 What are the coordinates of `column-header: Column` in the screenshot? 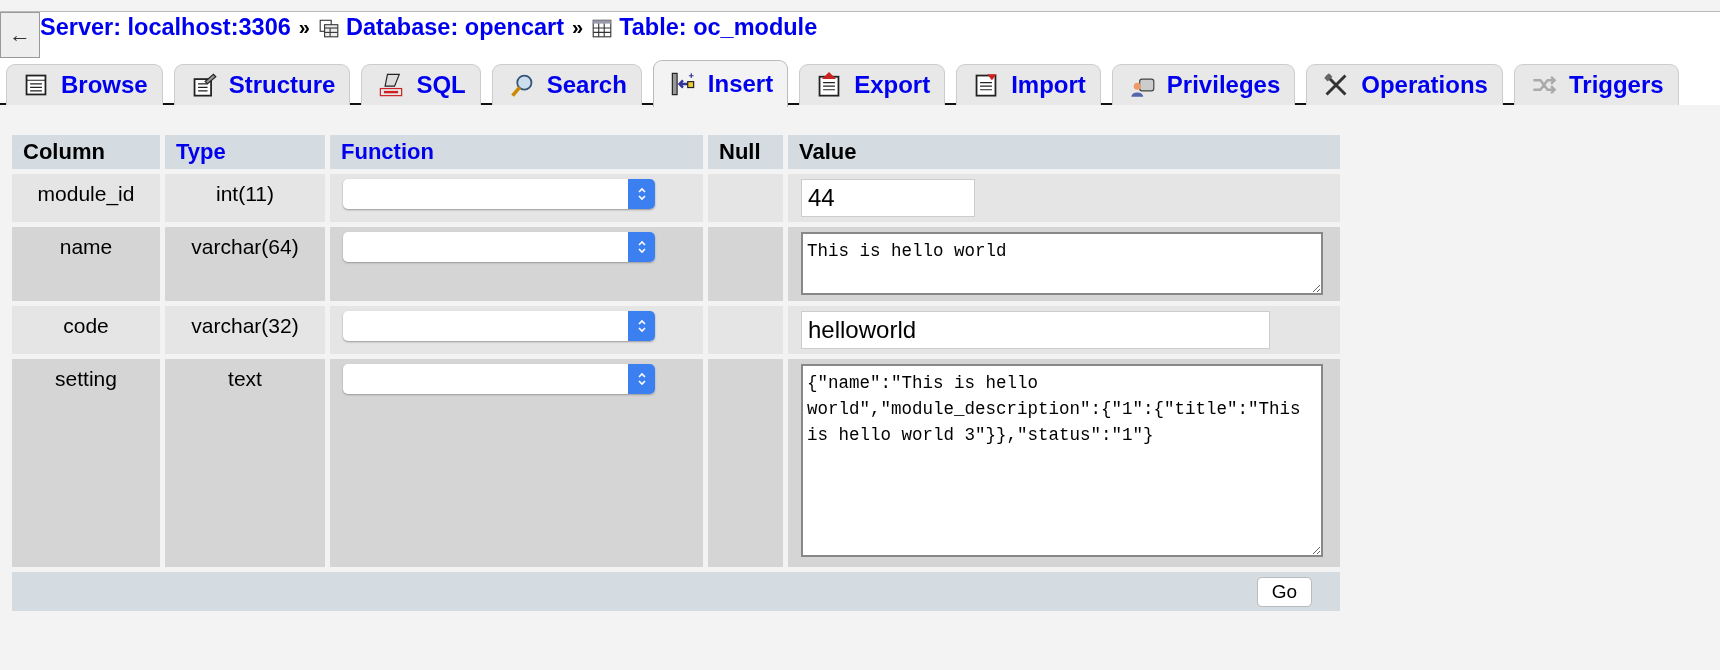 It's located at (86, 152).